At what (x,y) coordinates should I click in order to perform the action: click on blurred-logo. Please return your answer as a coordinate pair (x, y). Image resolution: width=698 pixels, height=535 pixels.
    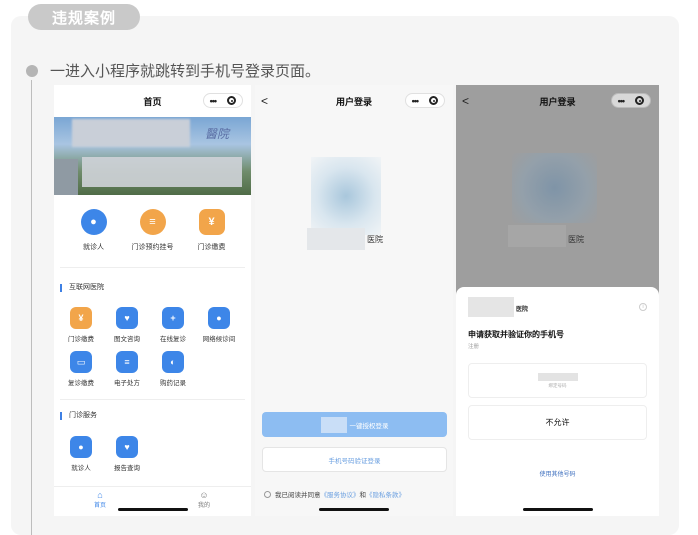
    Looking at the image, I should click on (131, 133).